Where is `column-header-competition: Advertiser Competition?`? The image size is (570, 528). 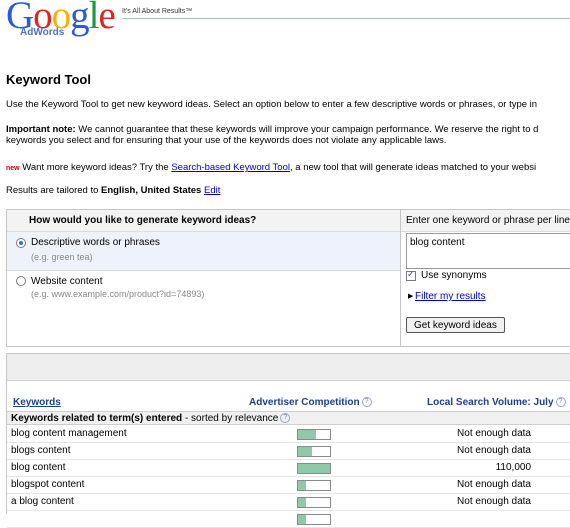 column-header-competition: Advertiser Competition? is located at coordinates (310, 402).